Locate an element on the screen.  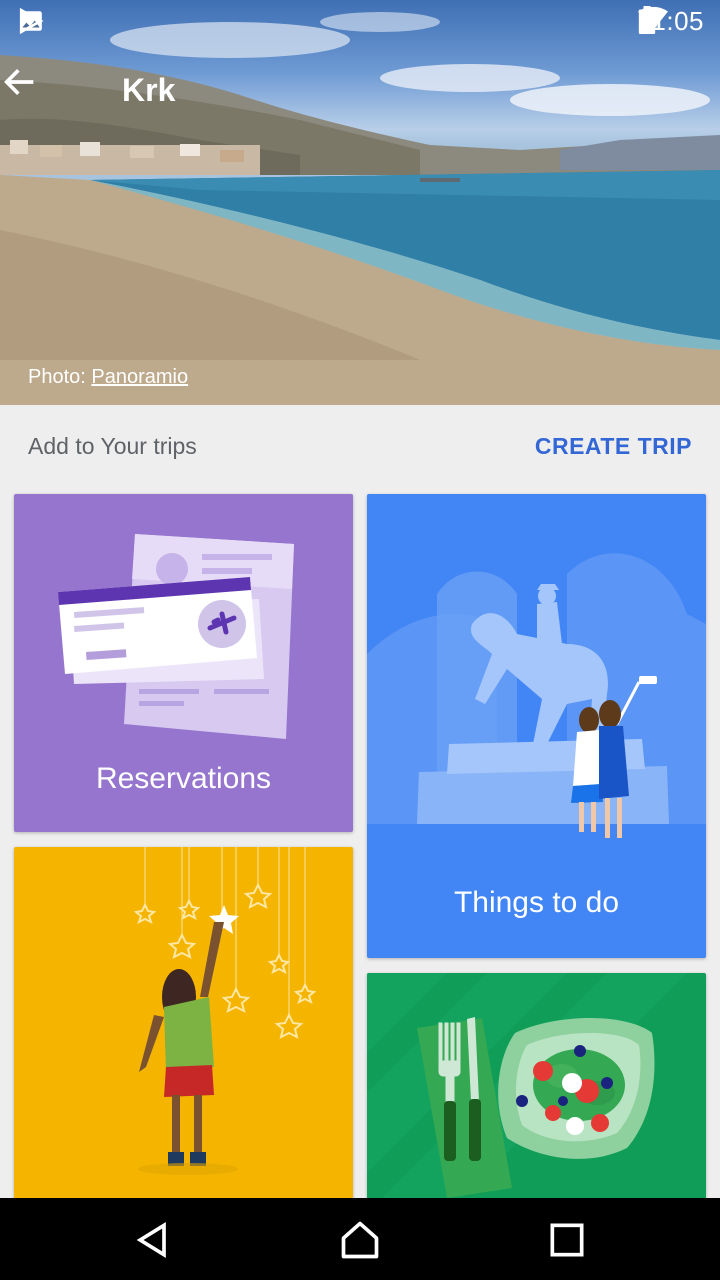
photo-credit: Photo: Panoramio is located at coordinates (108, 377).